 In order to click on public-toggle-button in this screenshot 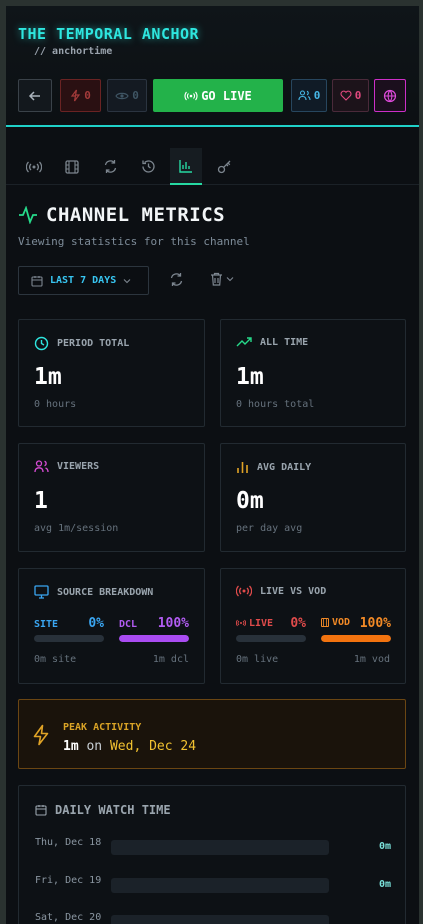, I will do `click(390, 95)`.